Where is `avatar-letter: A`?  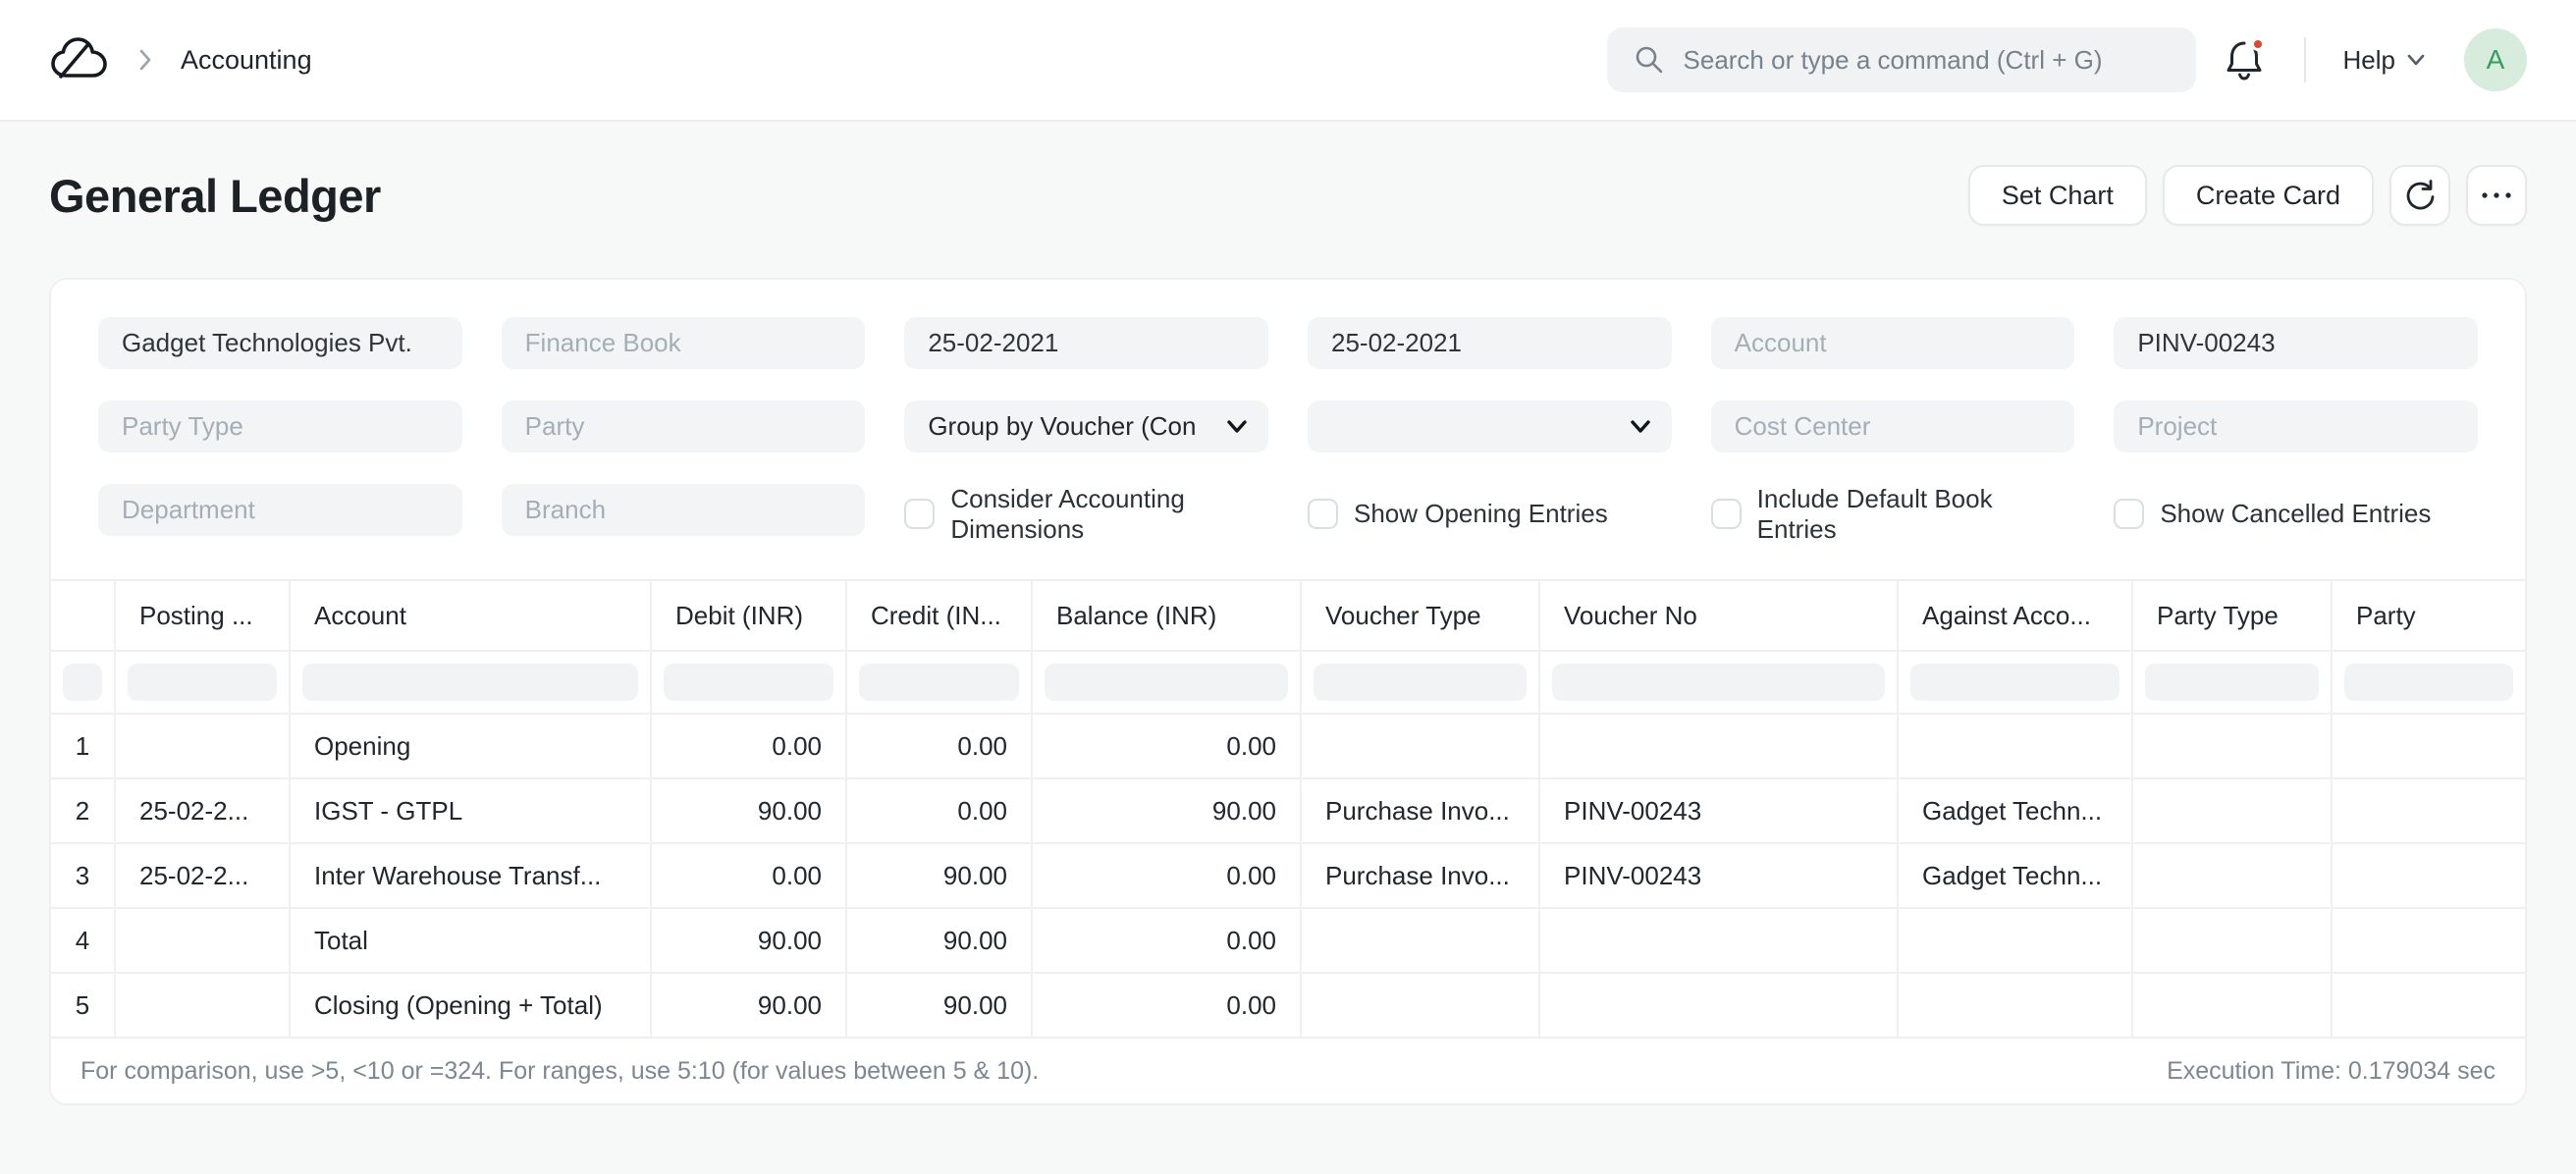
avatar-letter: A is located at coordinates (2495, 59).